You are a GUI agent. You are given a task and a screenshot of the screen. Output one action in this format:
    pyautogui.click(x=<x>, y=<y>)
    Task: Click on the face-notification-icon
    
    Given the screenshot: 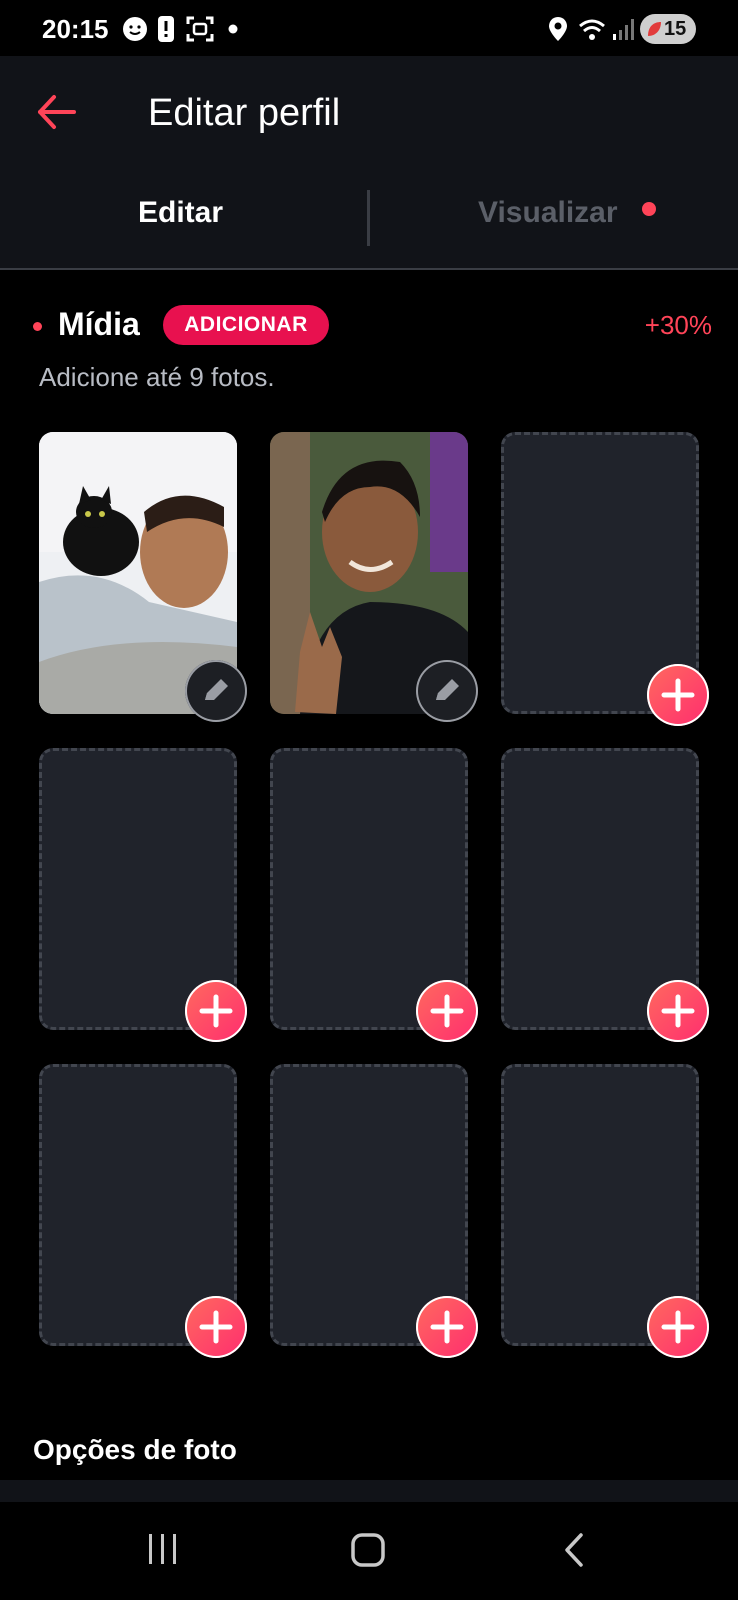 What is the action you would take?
    pyautogui.click(x=135, y=29)
    